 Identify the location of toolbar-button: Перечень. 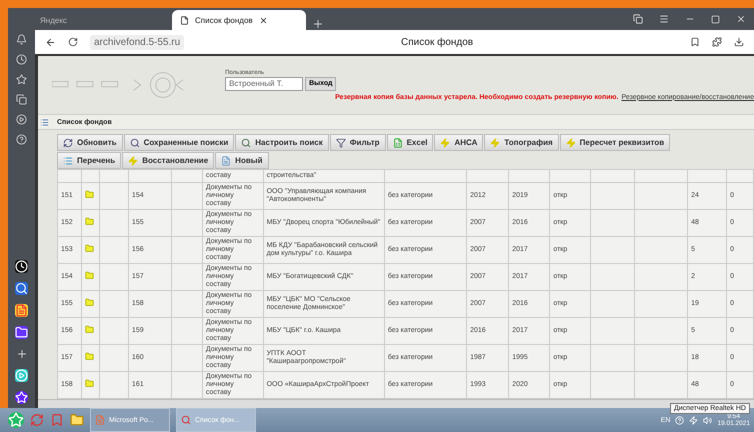
(89, 160).